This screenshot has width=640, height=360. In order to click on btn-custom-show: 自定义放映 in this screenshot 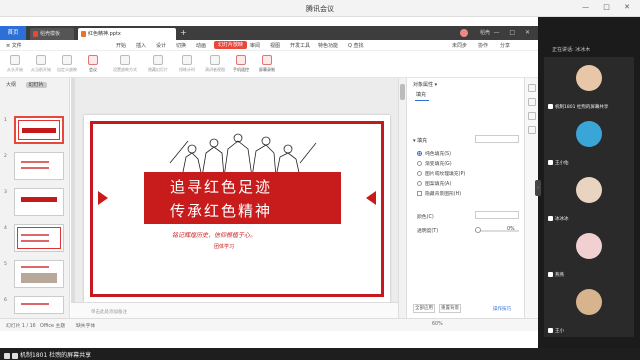, I will do `click(67, 64)`.